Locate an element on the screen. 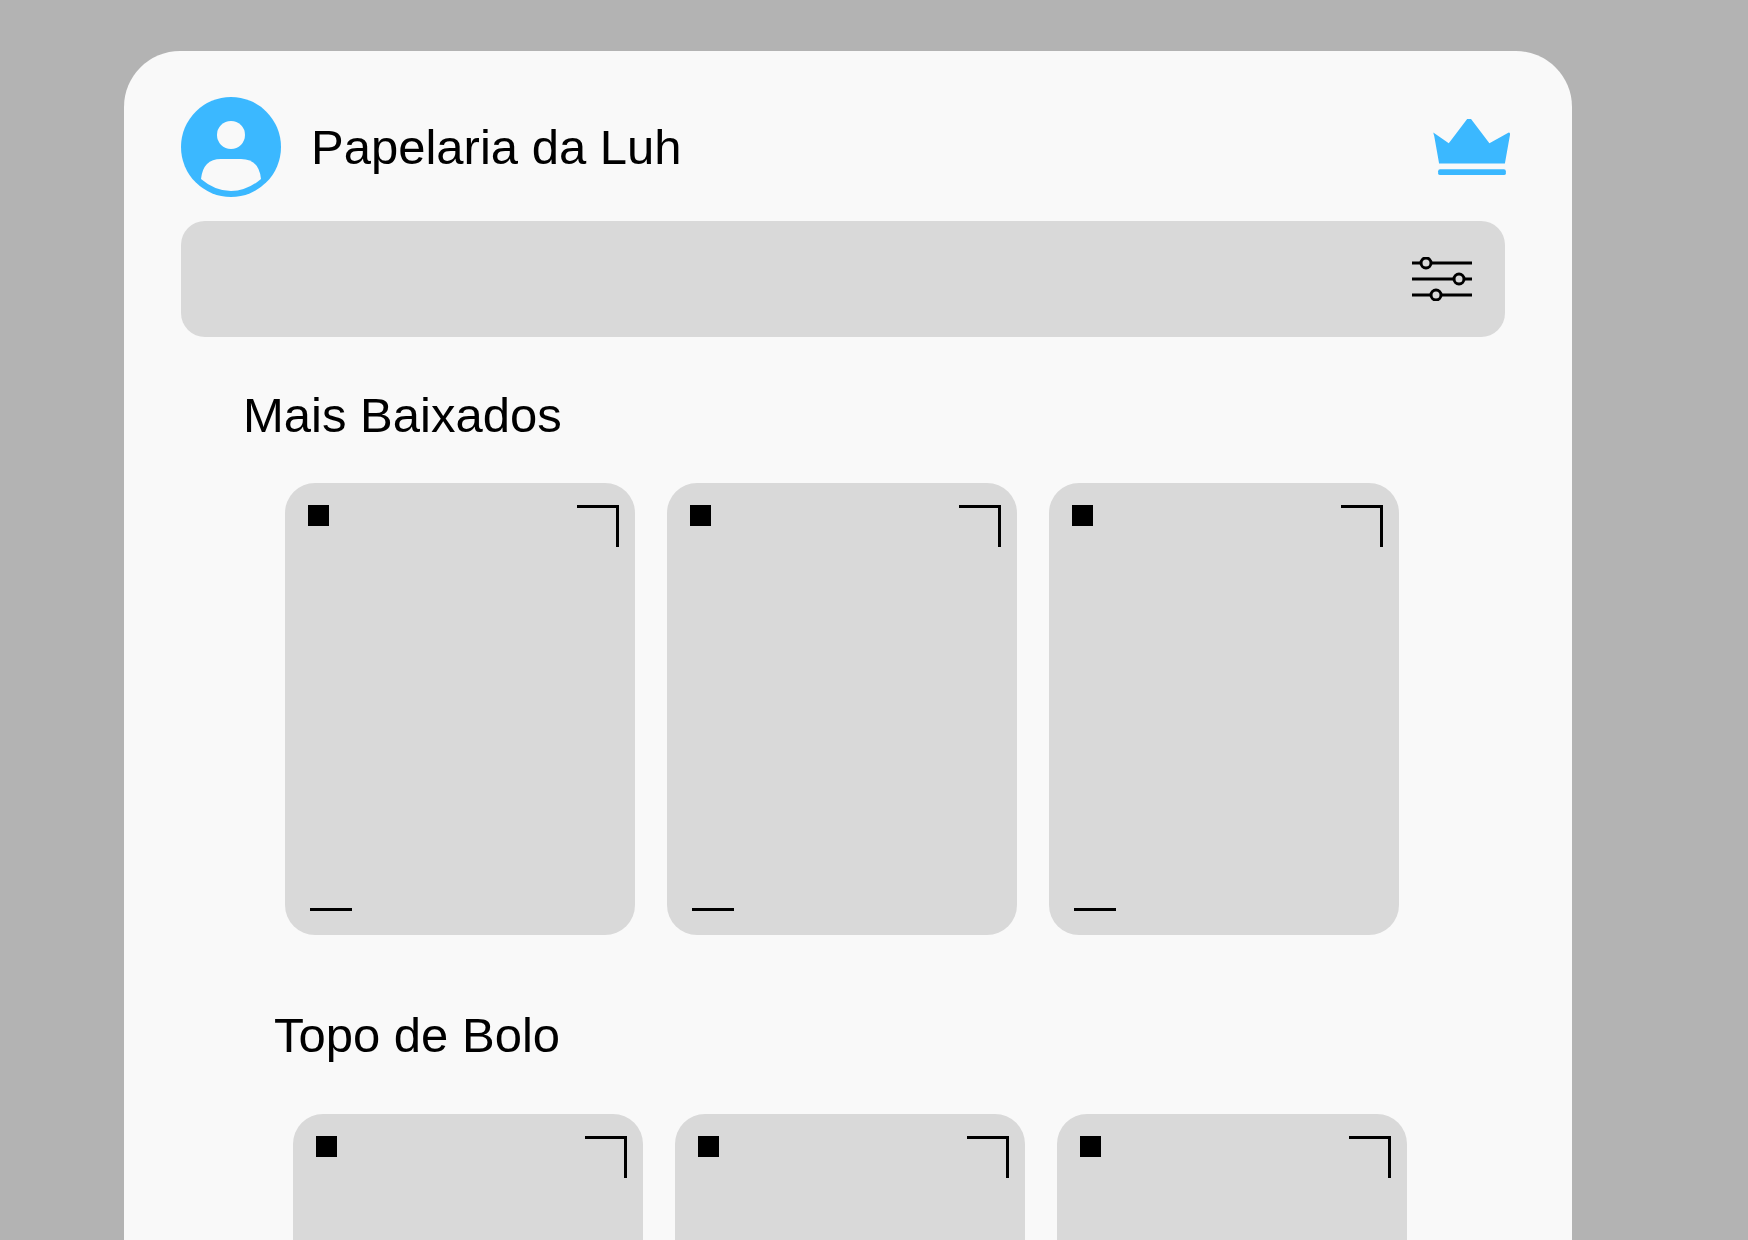 The width and height of the screenshot is (1748, 1240). store-title: Papelaria da Luh is located at coordinates (497, 147).